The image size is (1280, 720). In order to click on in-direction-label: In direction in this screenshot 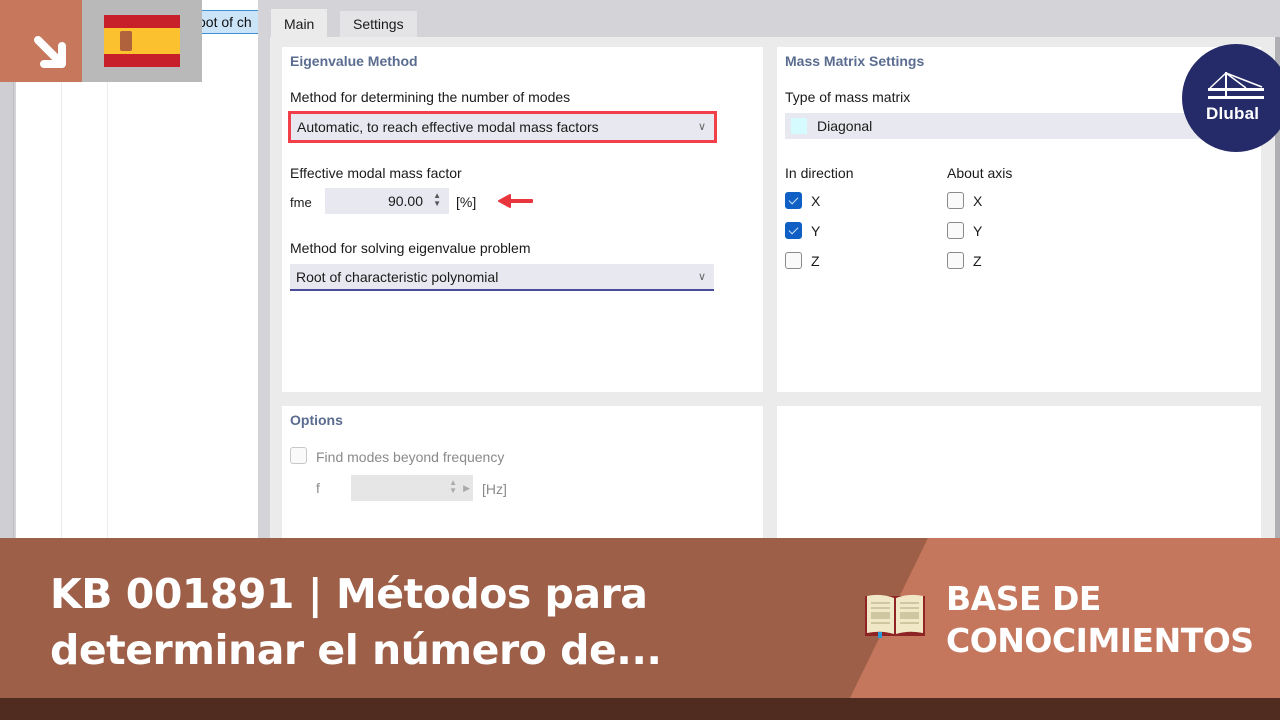, I will do `click(819, 173)`.